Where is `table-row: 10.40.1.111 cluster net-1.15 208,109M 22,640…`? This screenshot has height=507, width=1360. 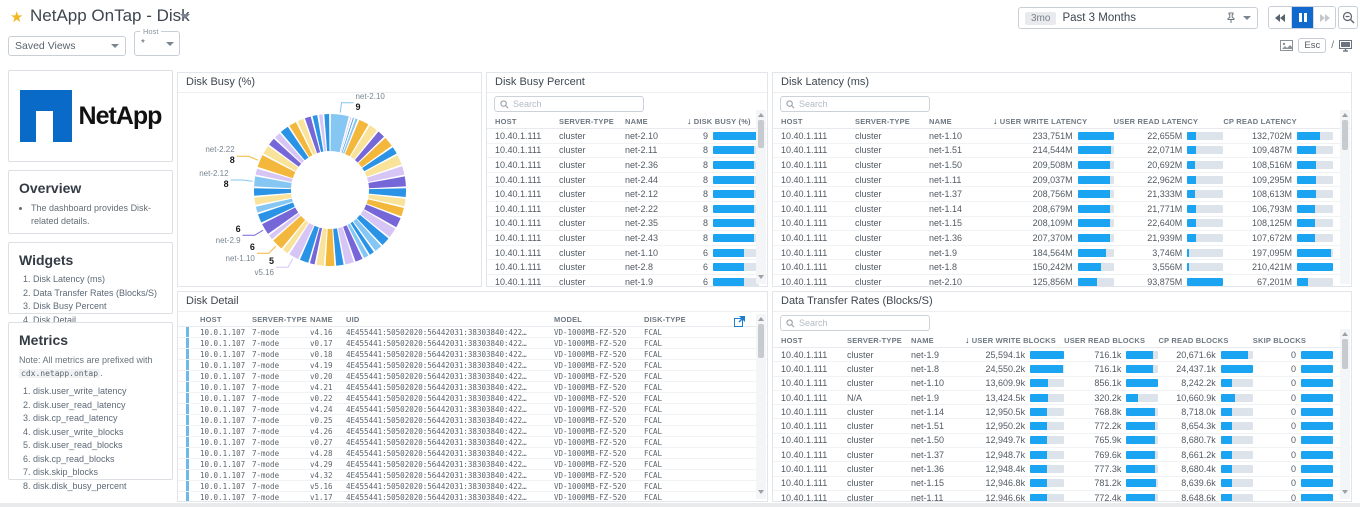
table-row: 10.40.1.111 cluster net-1.15 208,109M 22,640… is located at coordinates (1062, 224).